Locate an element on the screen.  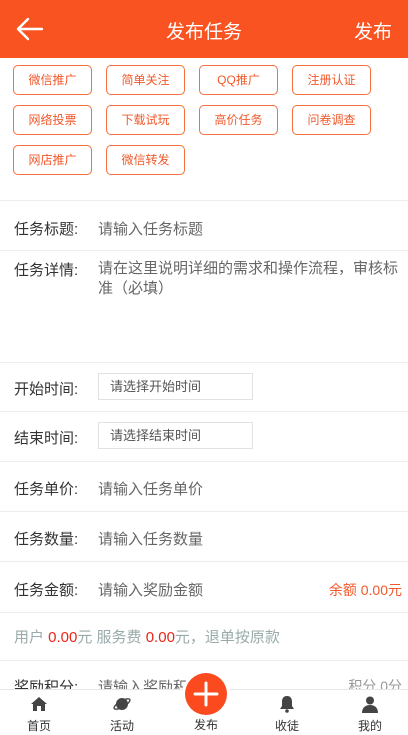
tab-favorite-label: 收徒 is located at coordinates (286, 726).